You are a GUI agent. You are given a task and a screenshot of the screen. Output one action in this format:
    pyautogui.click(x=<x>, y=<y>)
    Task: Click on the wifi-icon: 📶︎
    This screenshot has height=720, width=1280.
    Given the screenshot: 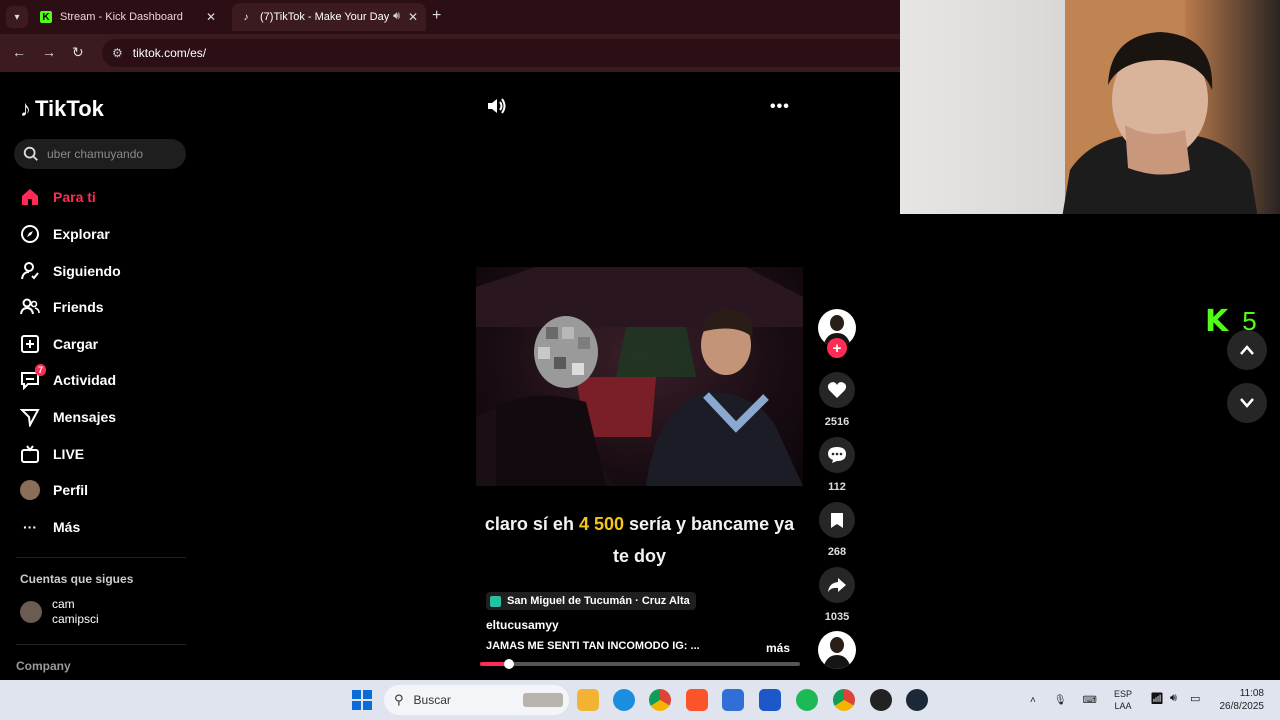 What is the action you would take?
    pyautogui.click(x=1157, y=698)
    